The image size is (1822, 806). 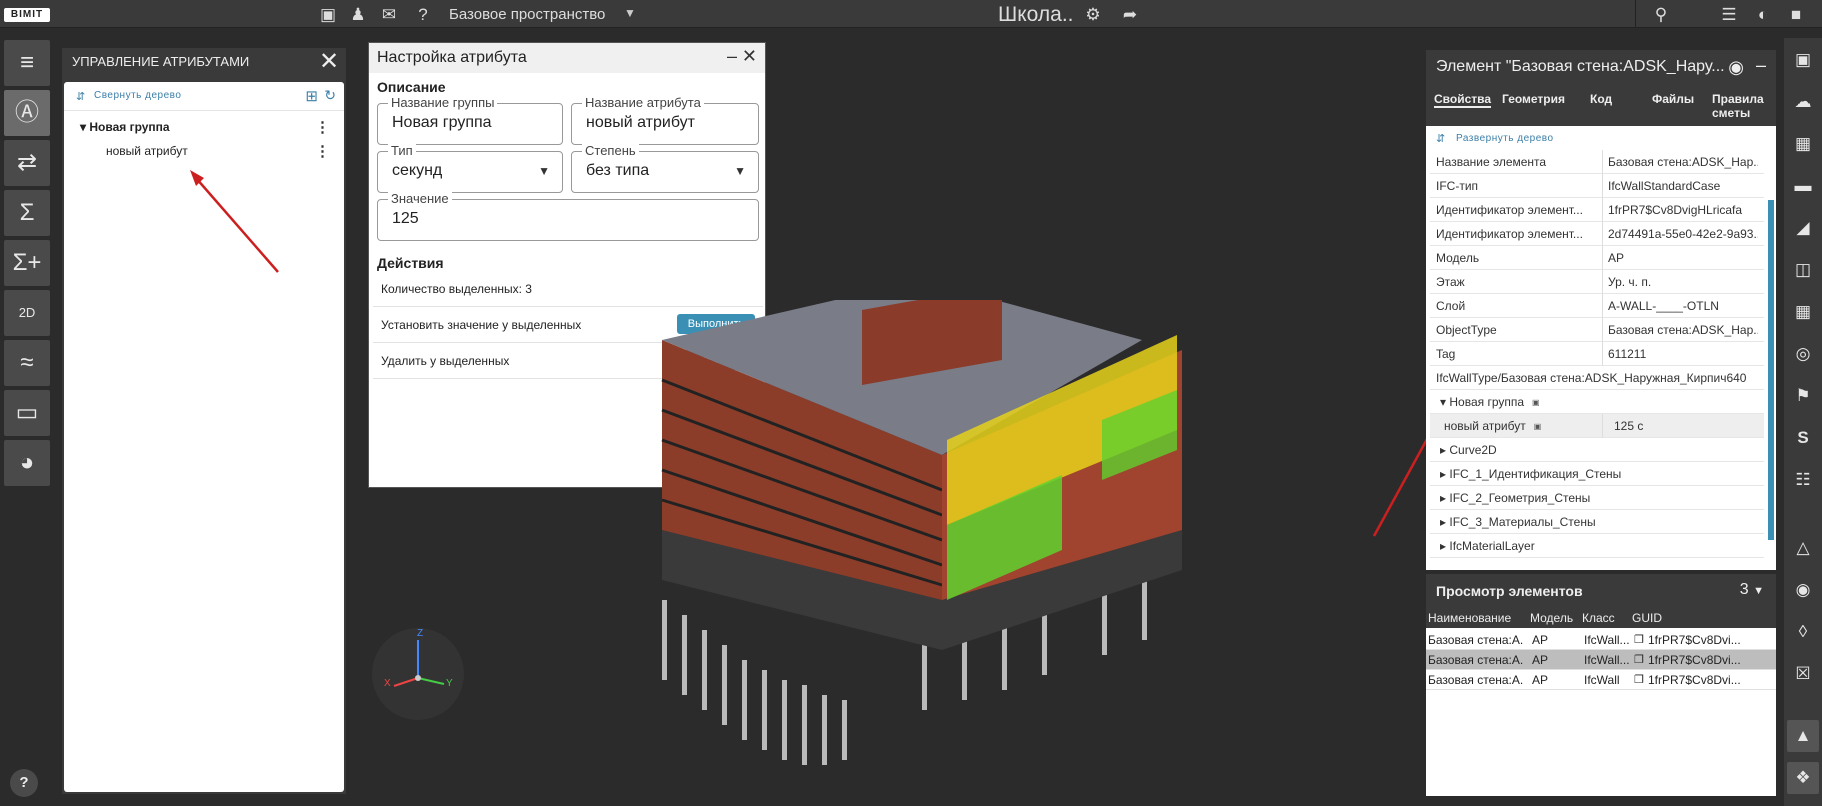 What do you see at coordinates (1761, 65) in the screenshot?
I see `minimize-icon: –` at bounding box center [1761, 65].